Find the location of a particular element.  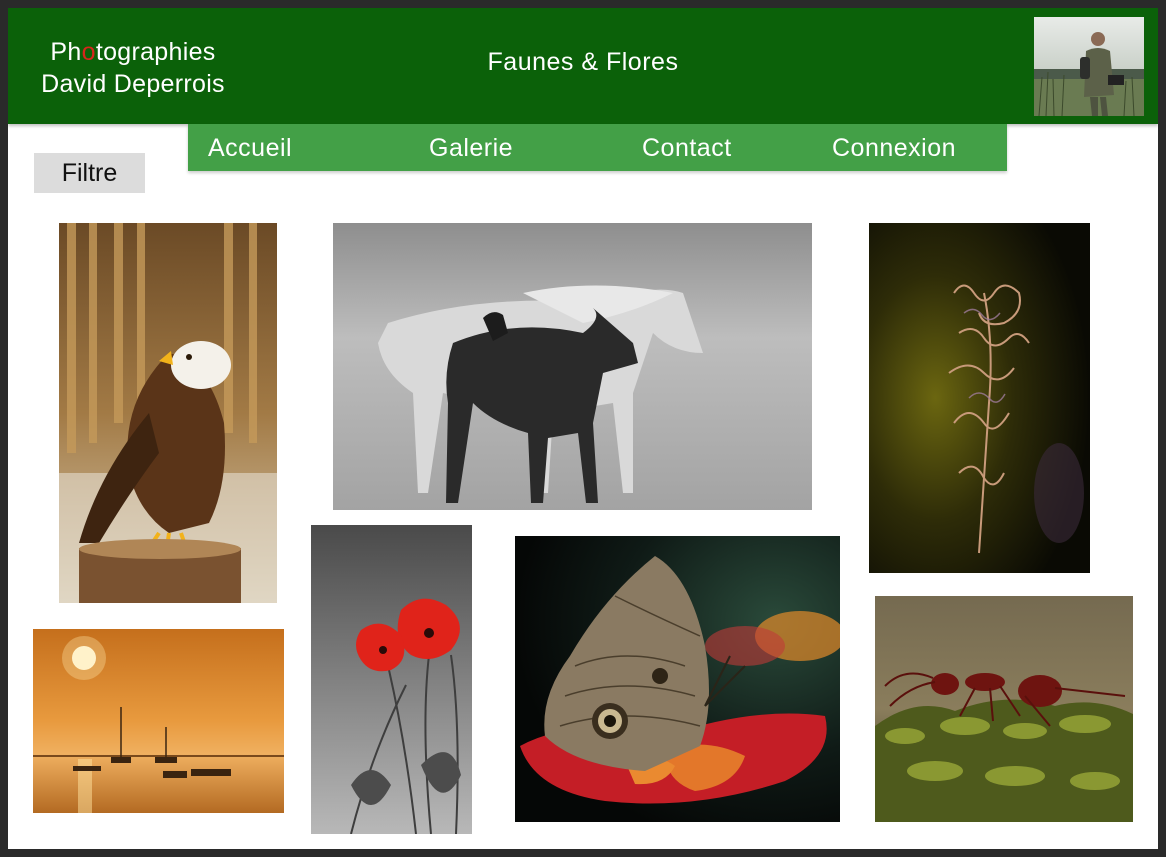

nav-item-galerie: Galerie is located at coordinates (471, 148).